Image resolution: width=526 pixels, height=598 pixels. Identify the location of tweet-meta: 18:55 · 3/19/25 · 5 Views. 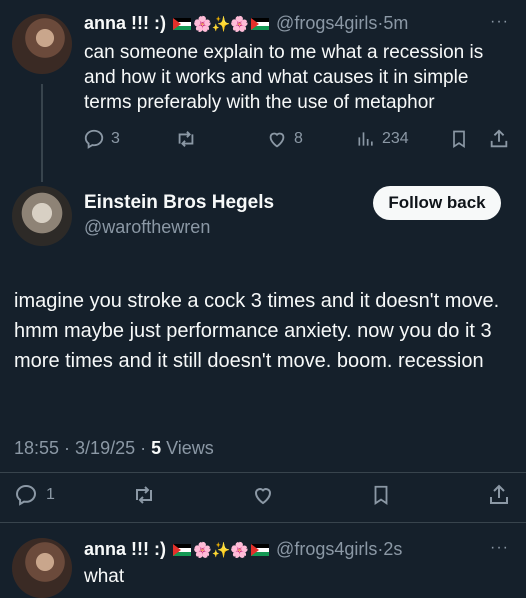
(114, 448).